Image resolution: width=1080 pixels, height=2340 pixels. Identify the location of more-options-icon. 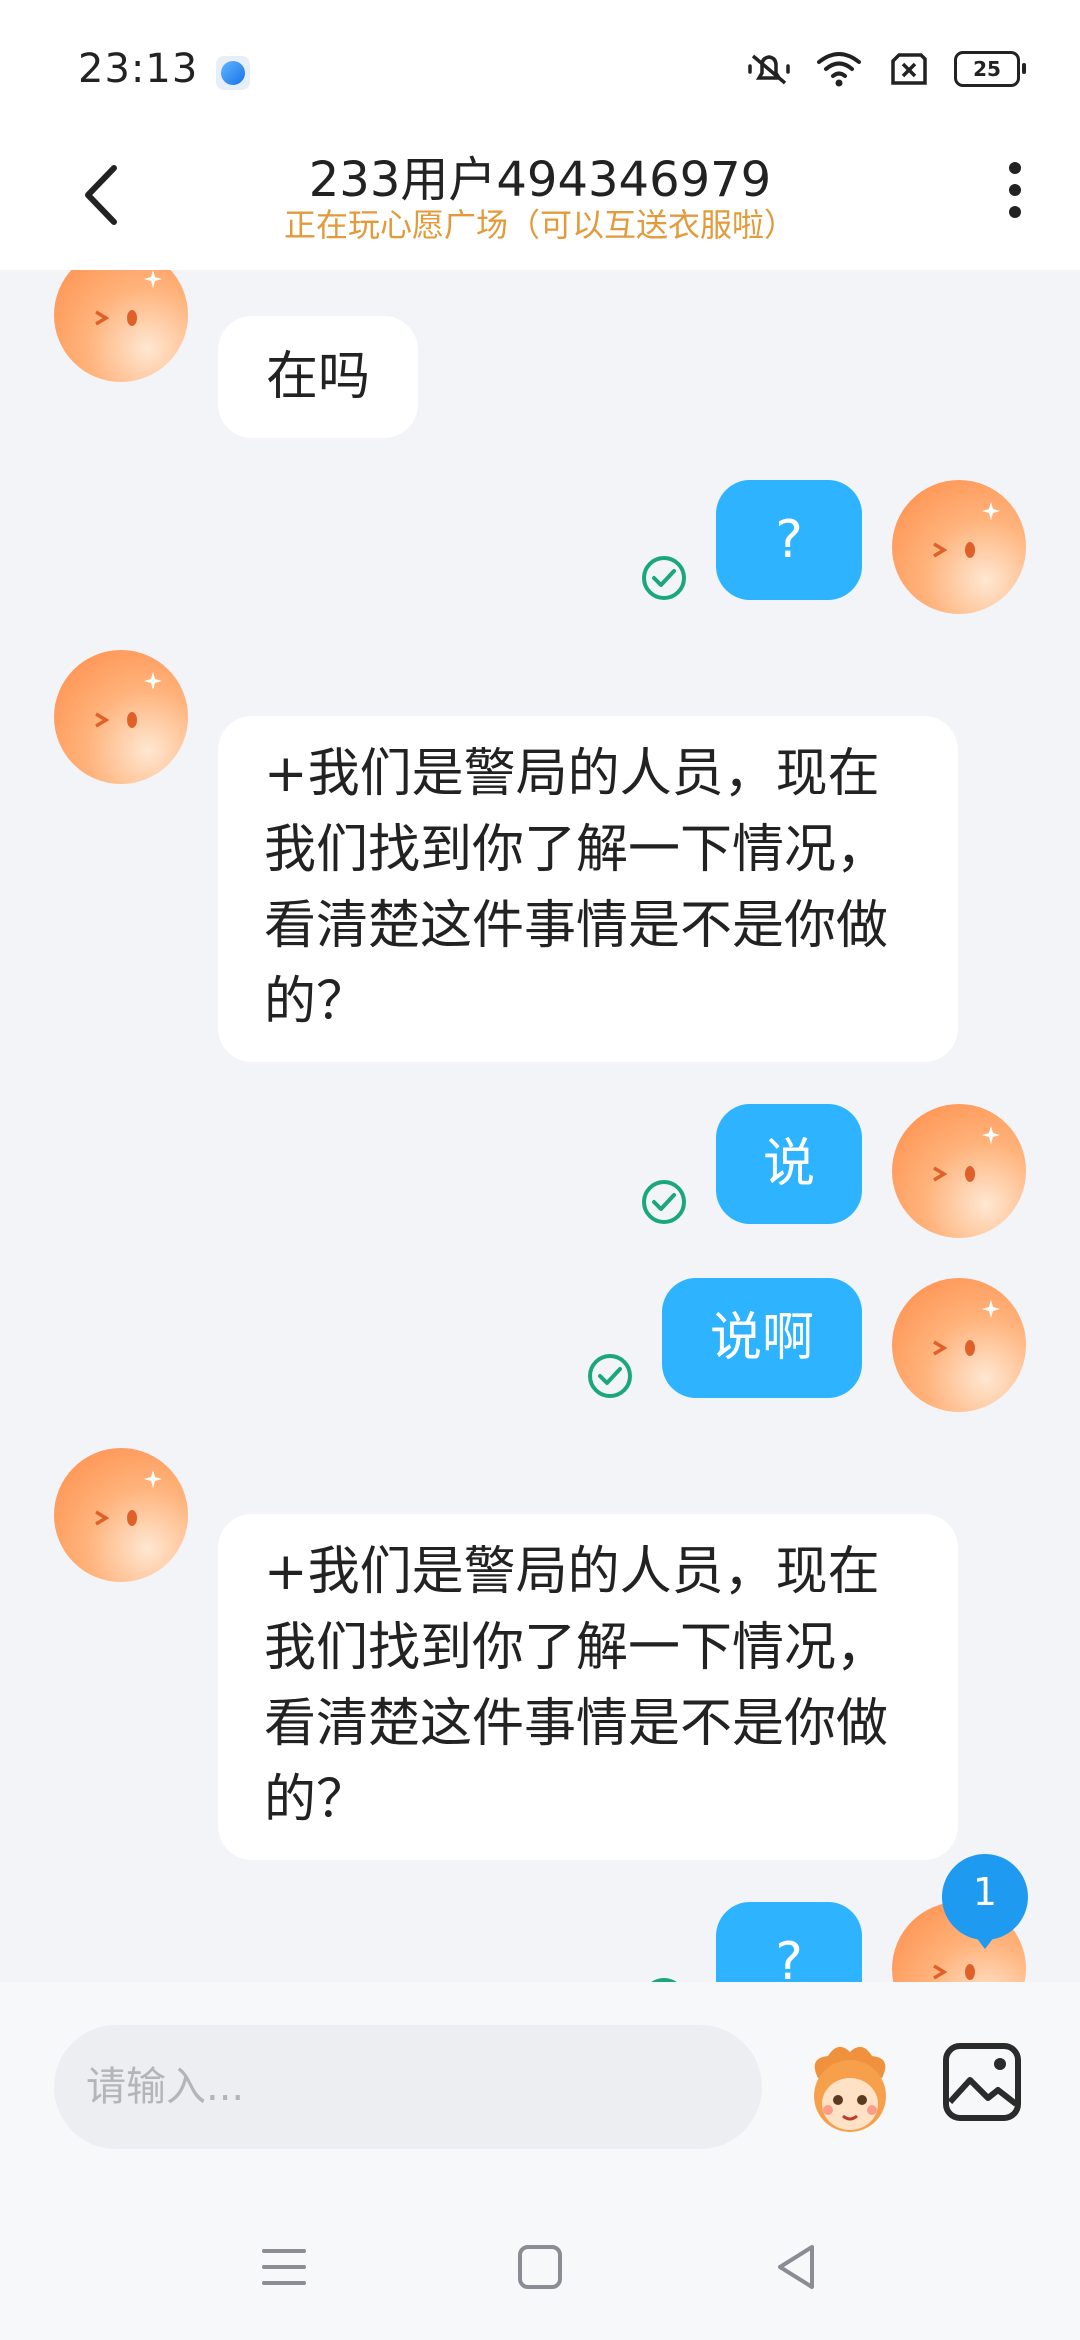
(1015, 190).